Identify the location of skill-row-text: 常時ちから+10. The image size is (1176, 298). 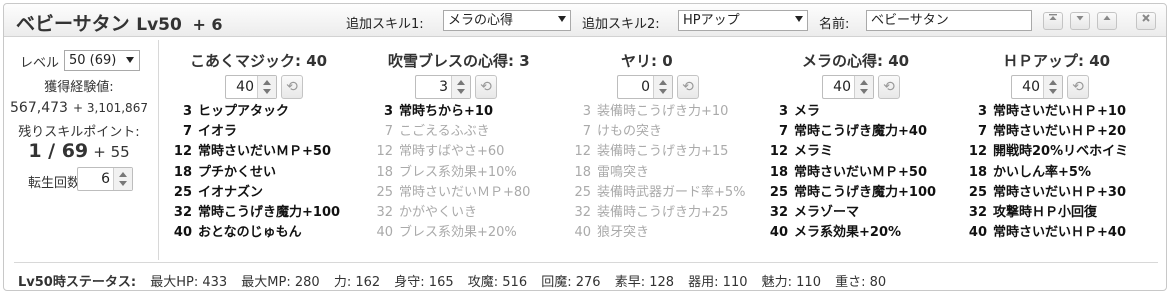
(446, 111).